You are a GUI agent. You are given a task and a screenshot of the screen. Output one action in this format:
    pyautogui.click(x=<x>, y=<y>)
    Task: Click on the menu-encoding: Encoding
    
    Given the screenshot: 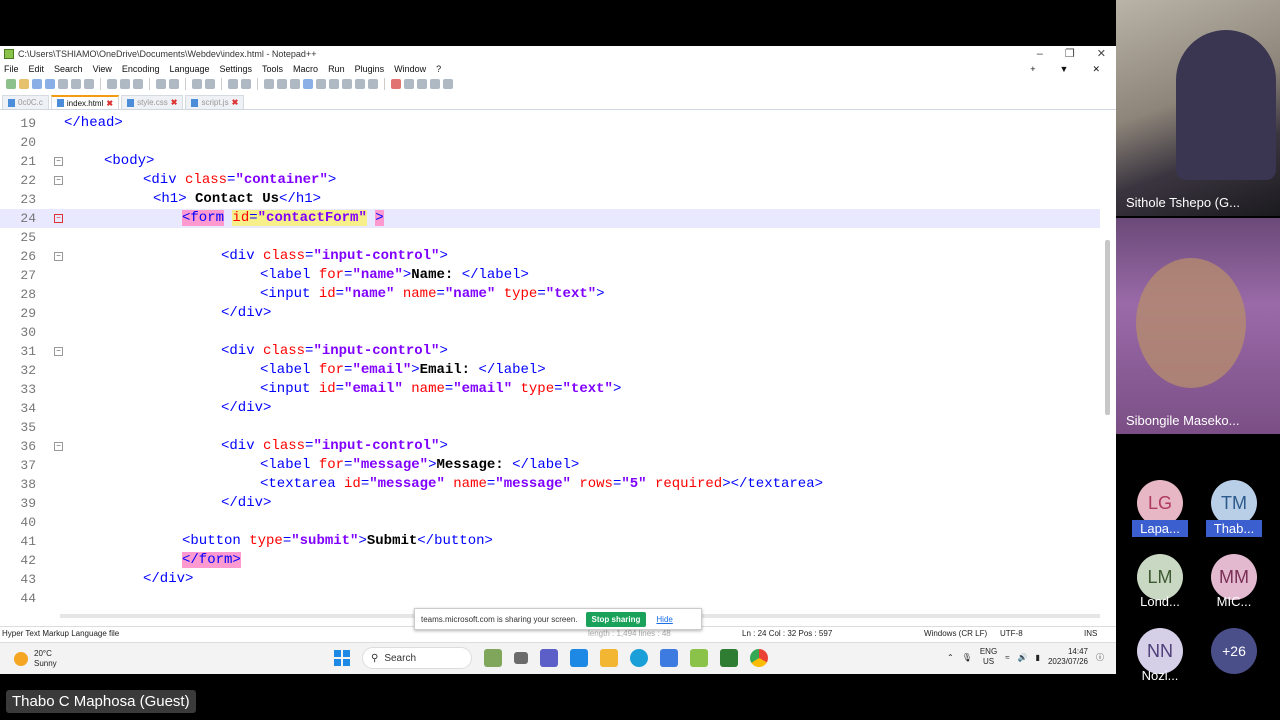 What is the action you would take?
    pyautogui.click(x=141, y=69)
    